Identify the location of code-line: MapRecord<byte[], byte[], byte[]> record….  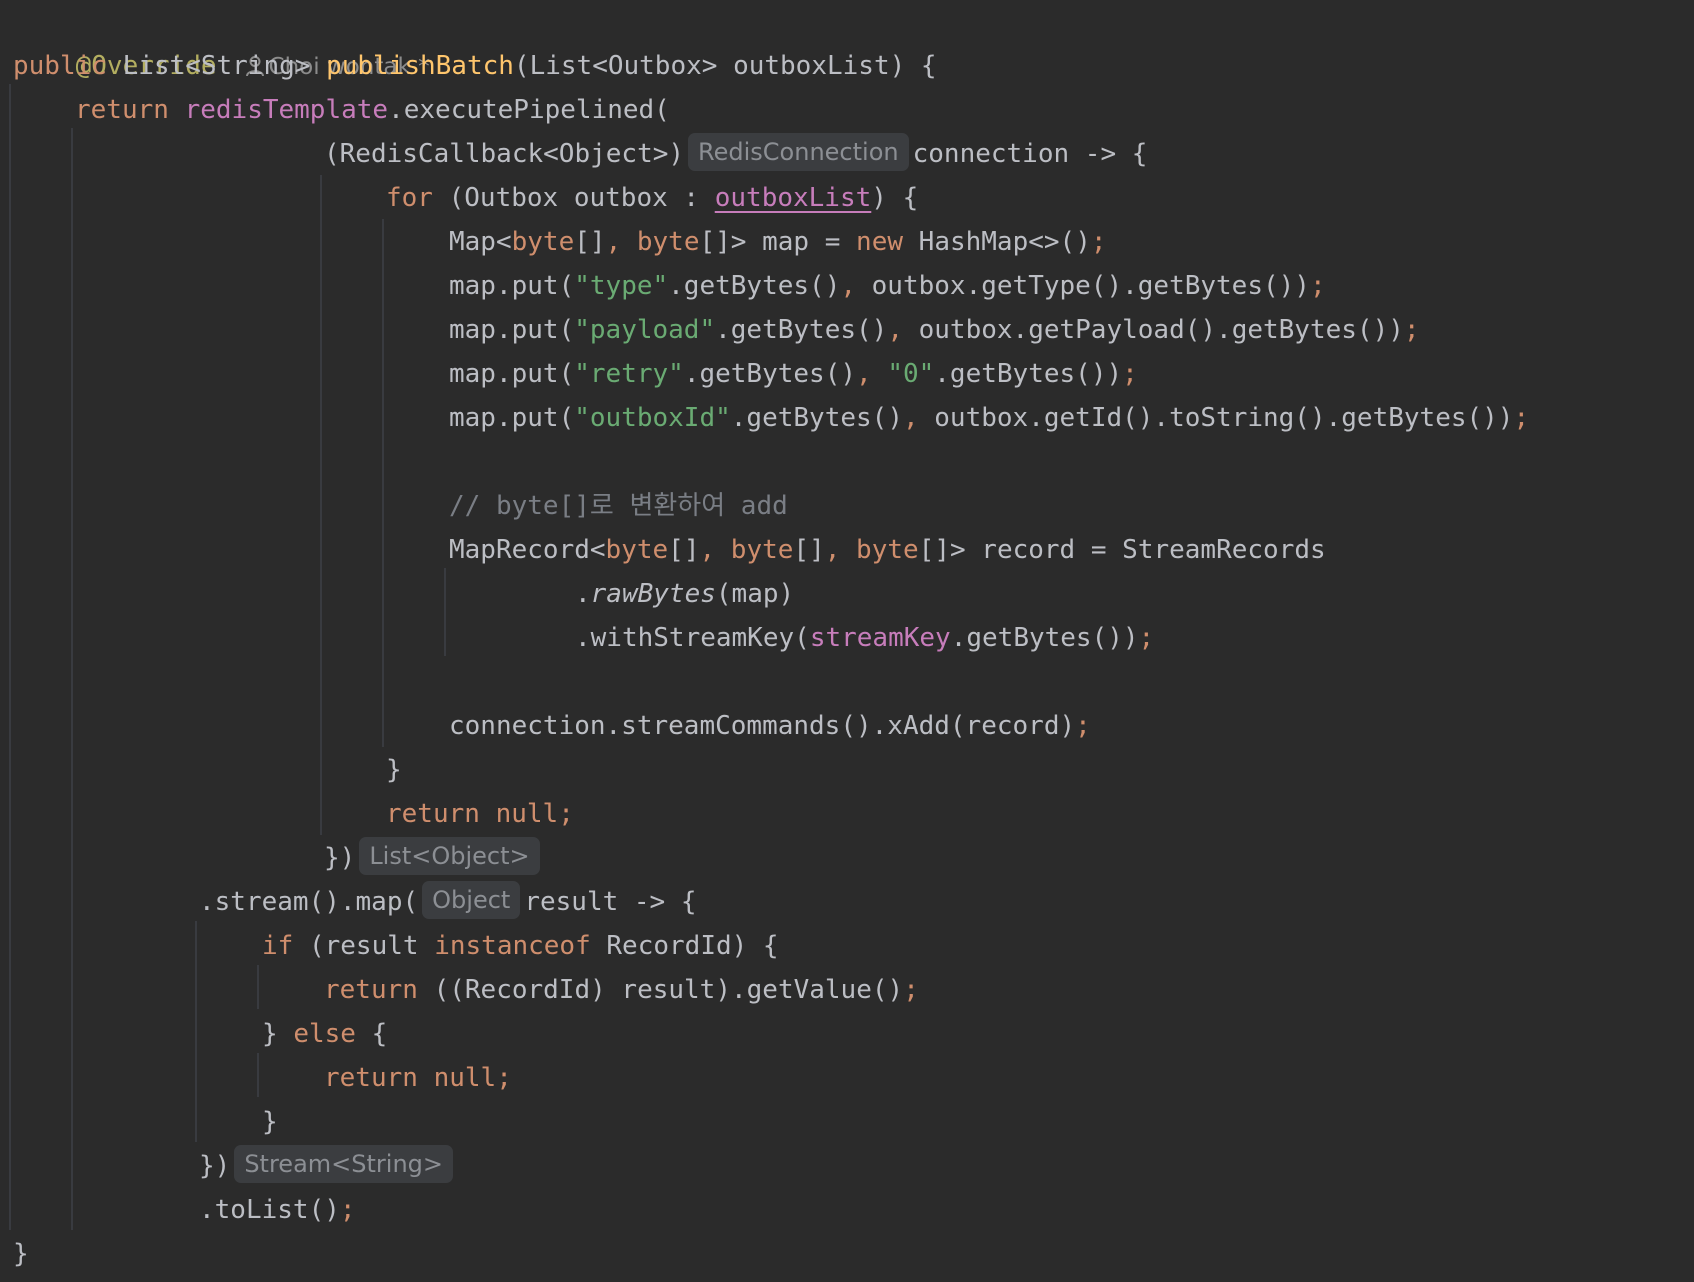
(887, 550).